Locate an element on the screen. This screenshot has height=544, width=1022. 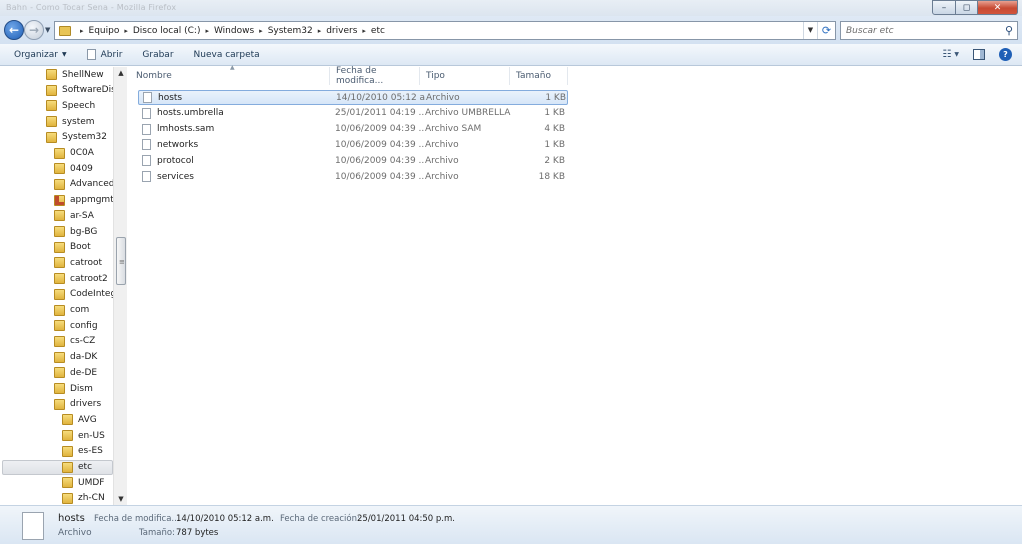
tree-item: drivers is located at coordinates (83, 404).